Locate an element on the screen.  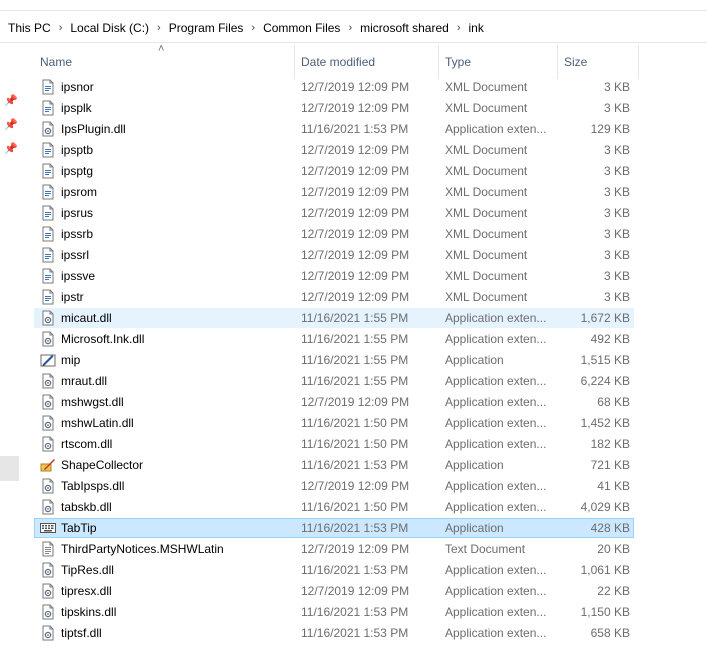
file-type: Text Document is located at coordinates (485, 549).